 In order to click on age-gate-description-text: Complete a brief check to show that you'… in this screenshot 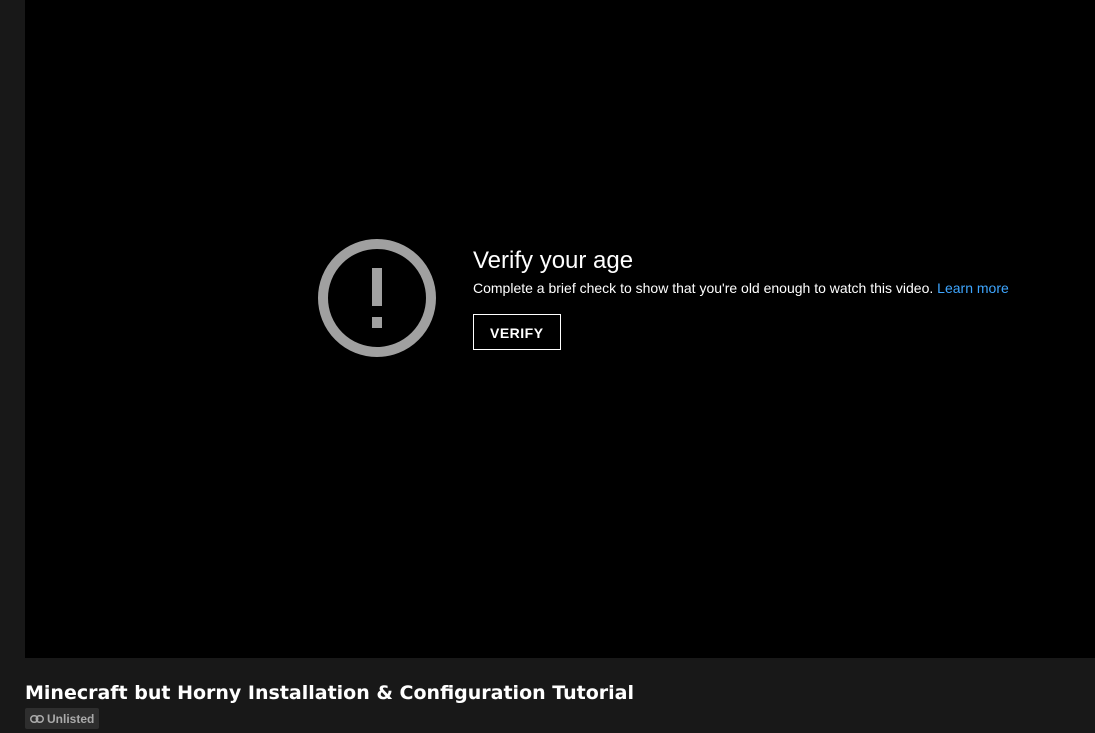, I will do `click(703, 288)`.